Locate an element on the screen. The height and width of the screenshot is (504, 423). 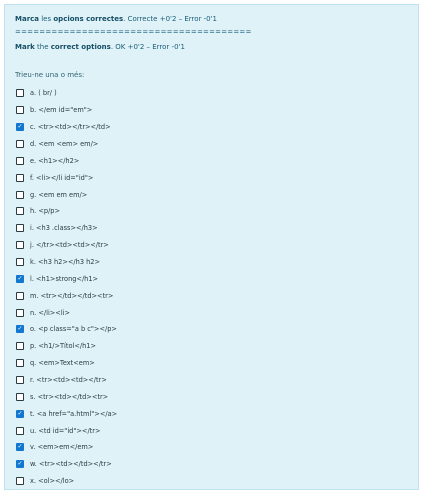
instruction-text: . Correcte +0'2 – Error -0'1 is located at coordinates (170, 19).